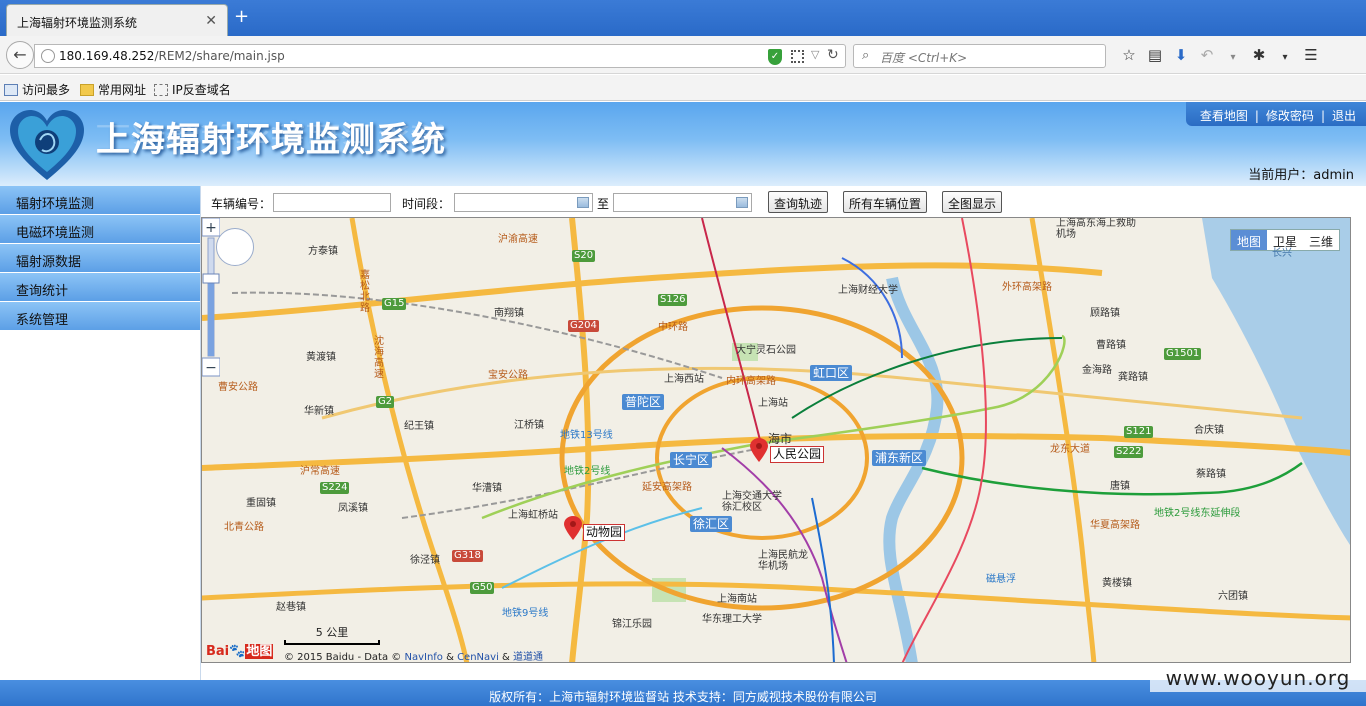  What do you see at coordinates (211, 298) in the screenshot?
I see `zoom-slider: + −` at bounding box center [211, 298].